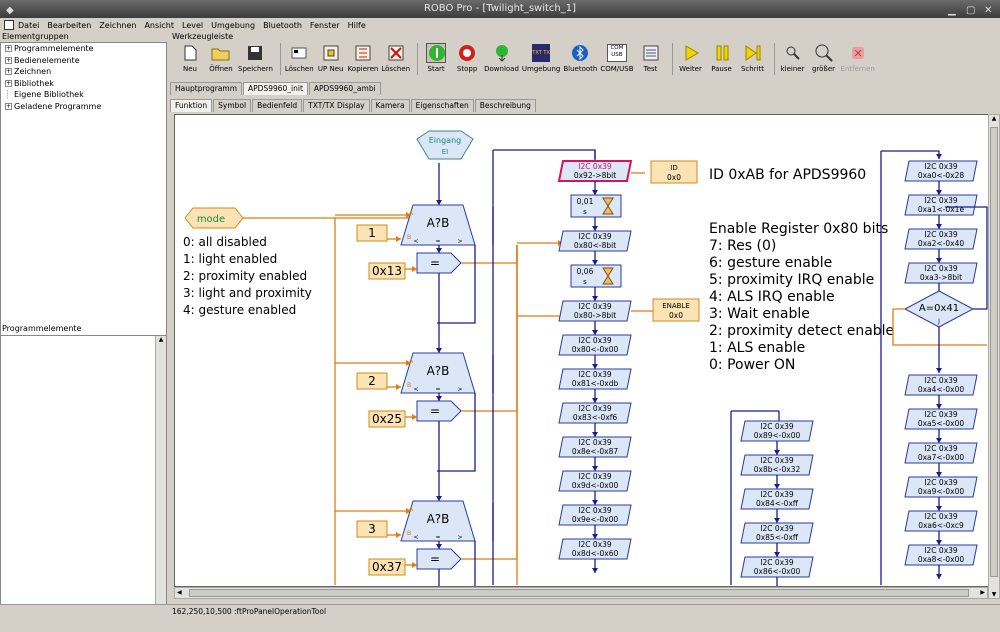  What do you see at coordinates (83, 476) in the screenshot?
I see `program-elements-list: ▲ ▼` at bounding box center [83, 476].